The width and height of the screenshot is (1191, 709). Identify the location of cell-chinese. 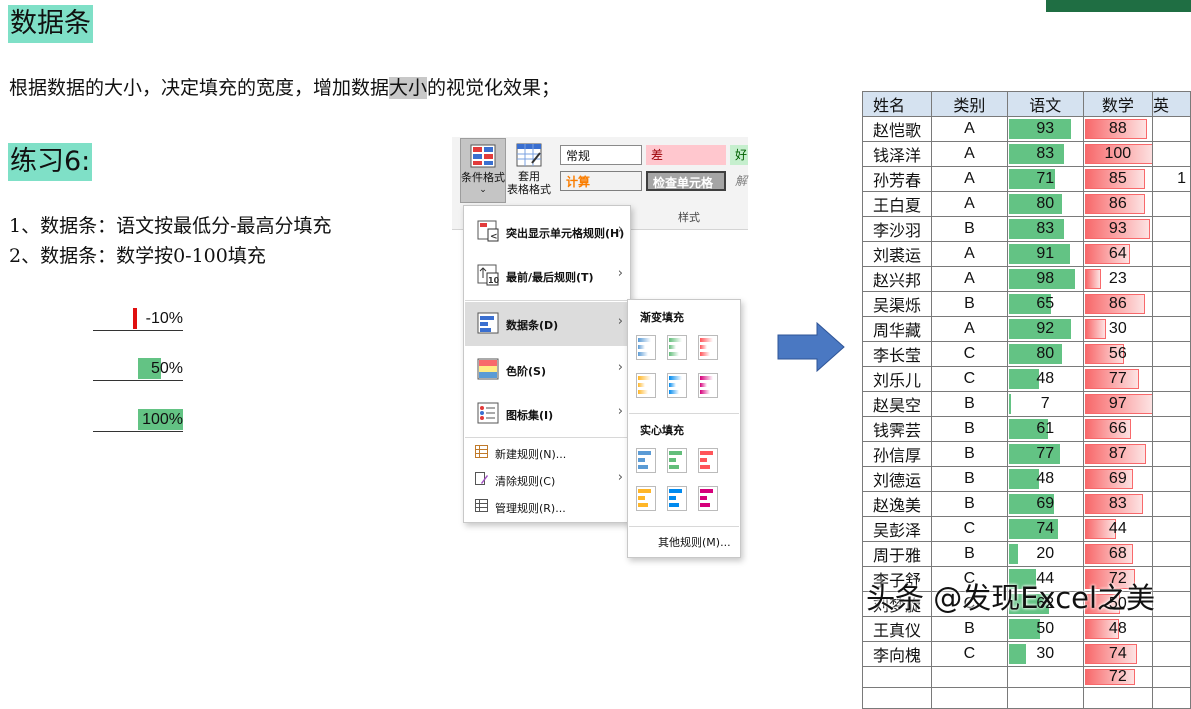
(1045, 698).